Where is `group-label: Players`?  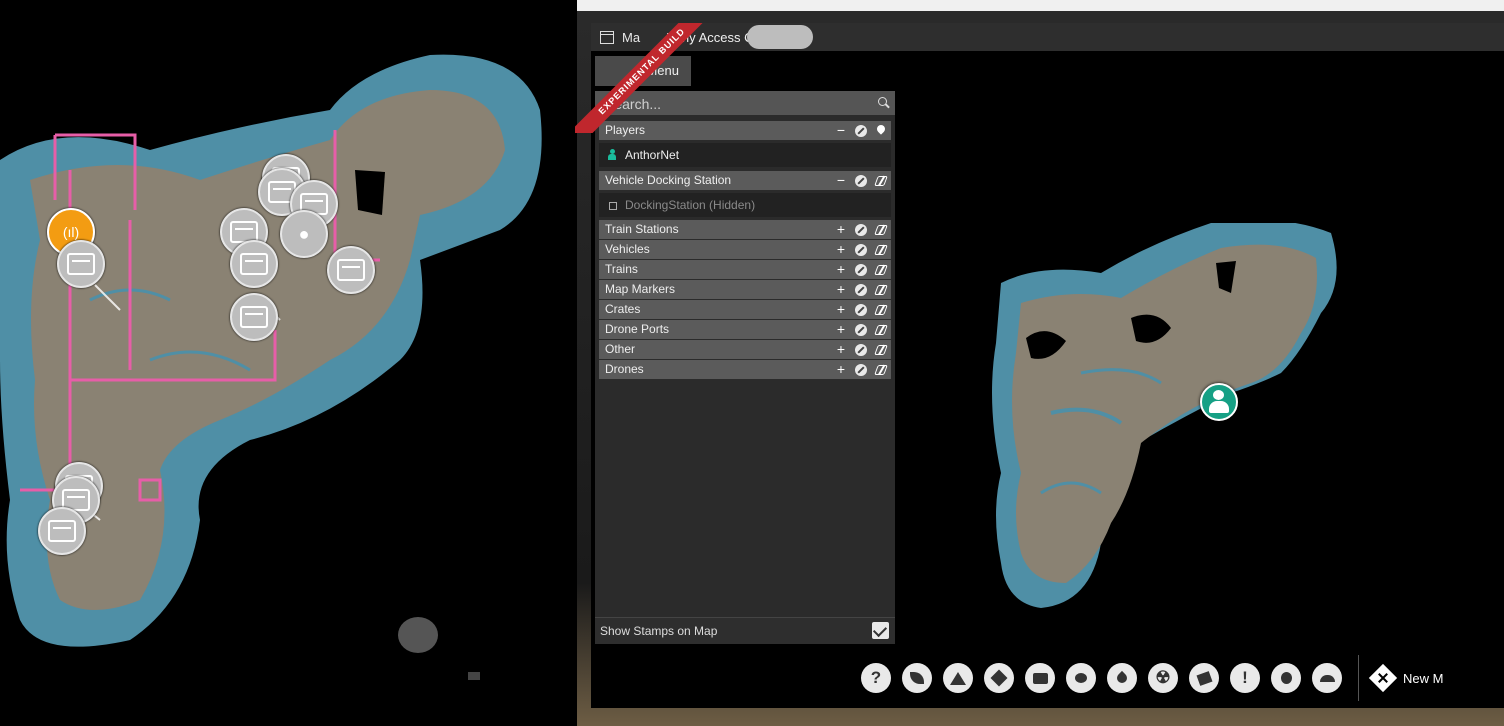
group-label: Players is located at coordinates (625, 130).